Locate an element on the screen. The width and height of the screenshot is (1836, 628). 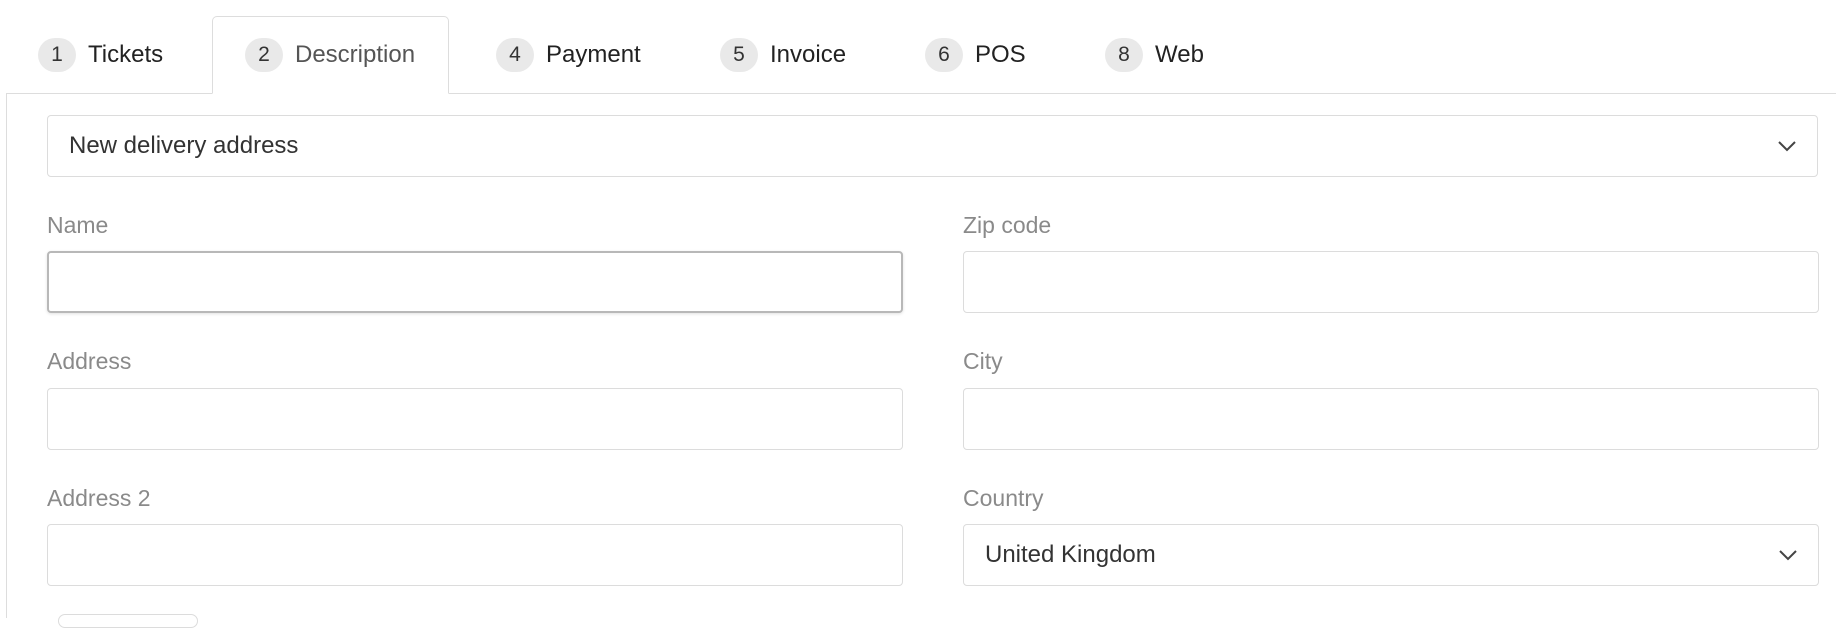
tab-invoice: 5 Invoice is located at coordinates (773, 55).